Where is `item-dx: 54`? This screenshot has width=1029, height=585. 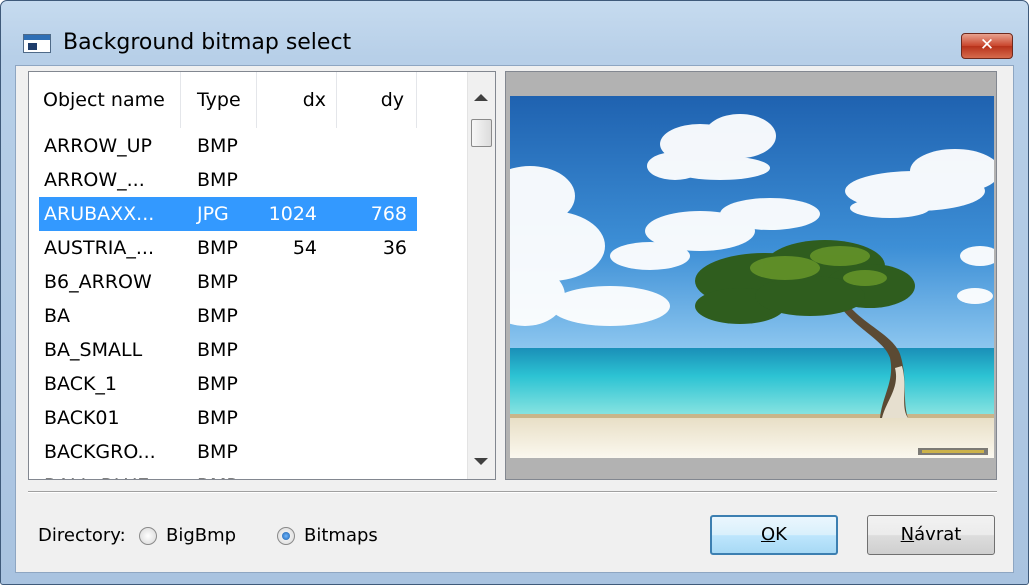
item-dx: 54 is located at coordinates (304, 248).